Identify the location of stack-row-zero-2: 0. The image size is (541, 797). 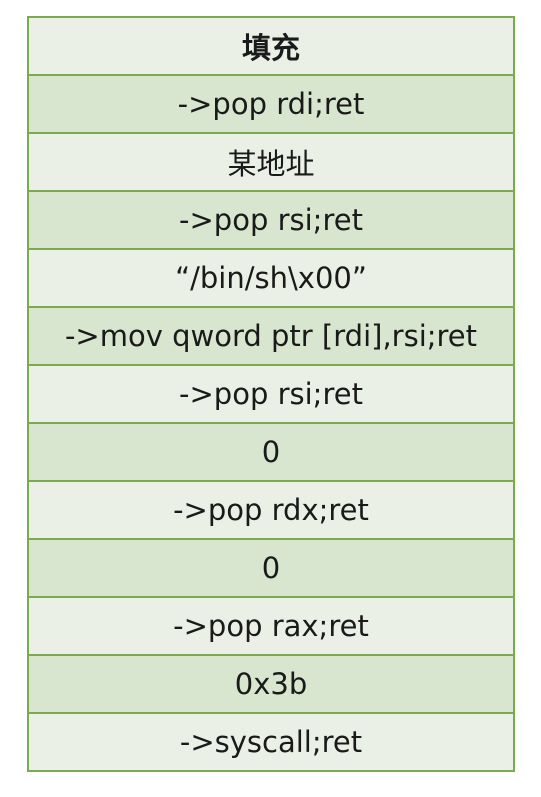
(271, 568).